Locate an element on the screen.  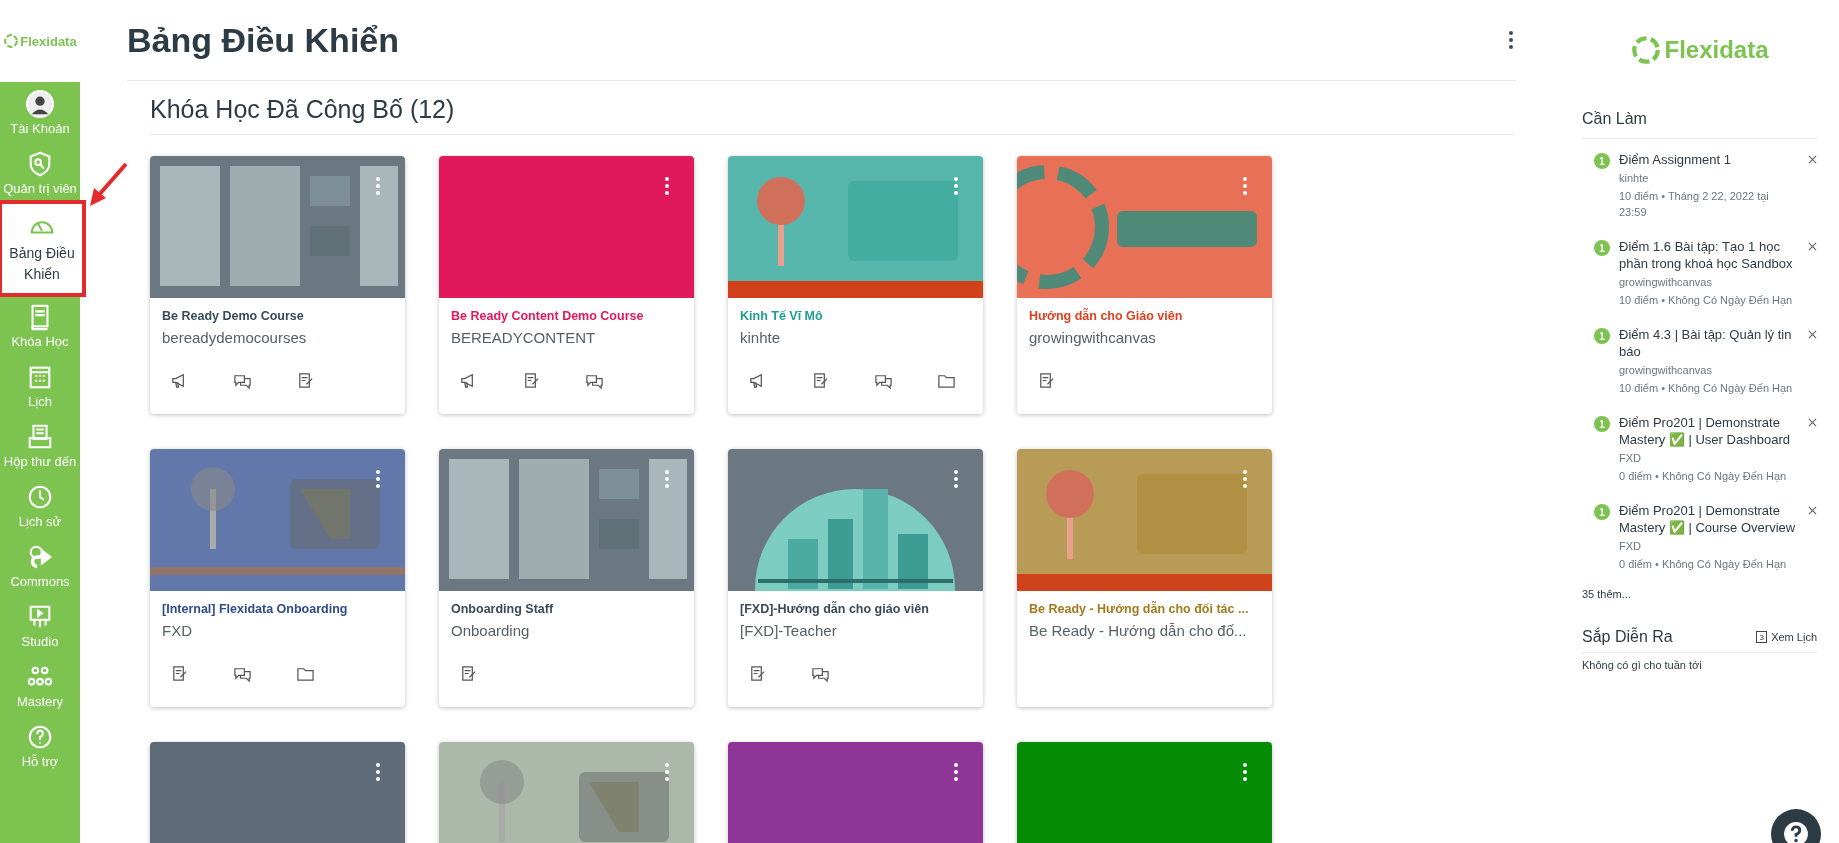
course-card: Hướng dẫn cho Giáo viên growingwithcanvas is located at coordinates (1144, 285).